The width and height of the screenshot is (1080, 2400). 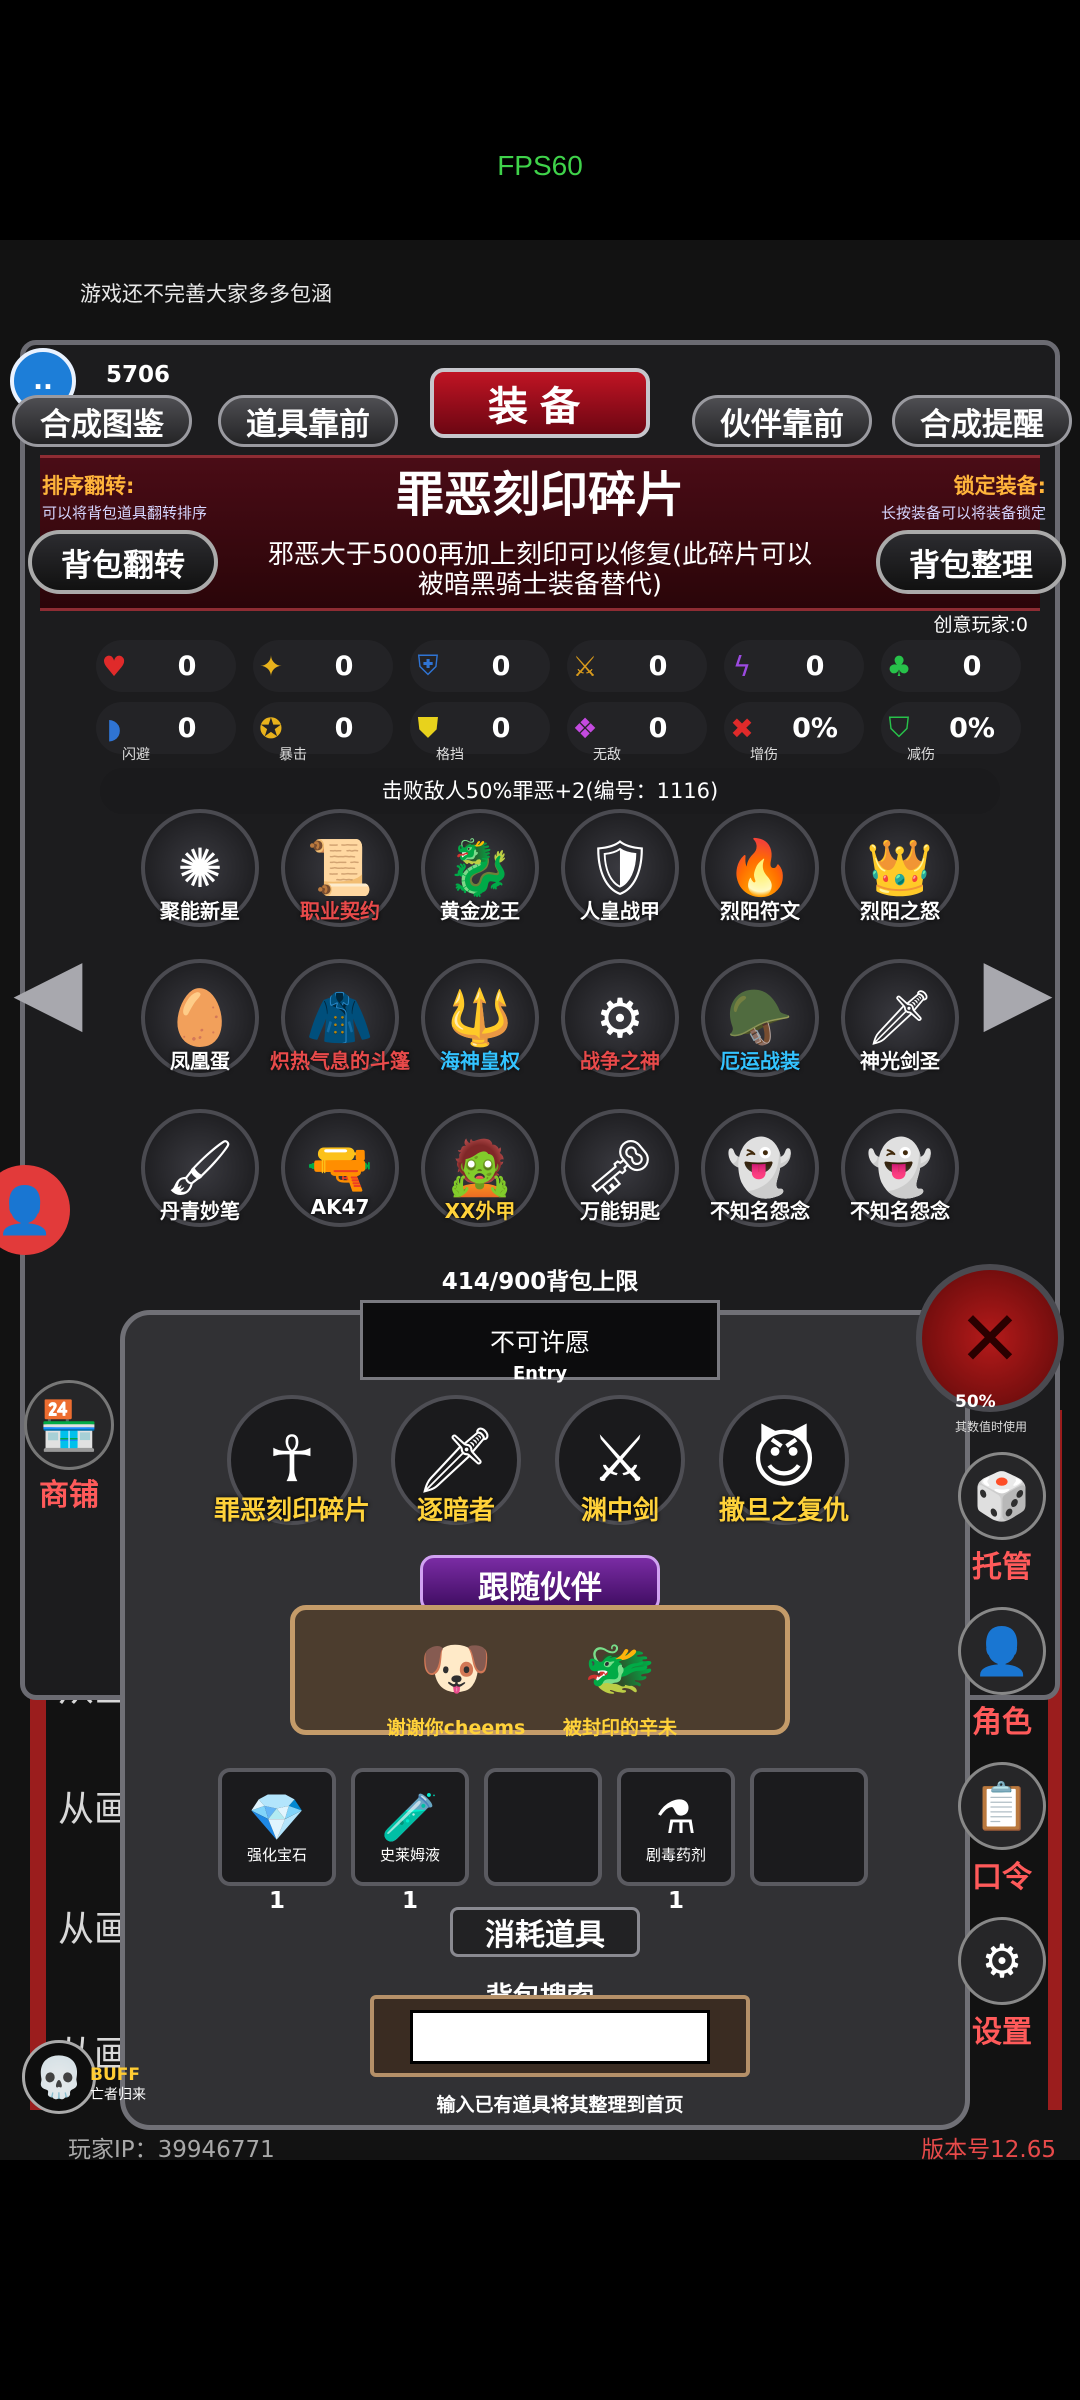 I want to click on stat-pill: ✦ 0, so click(x=323, y=666).